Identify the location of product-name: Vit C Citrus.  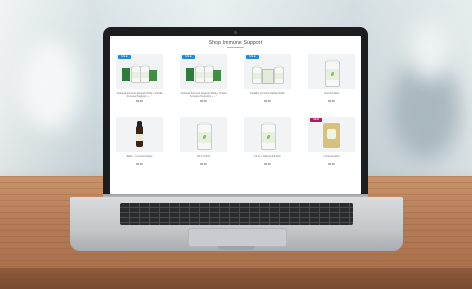
(203, 158).